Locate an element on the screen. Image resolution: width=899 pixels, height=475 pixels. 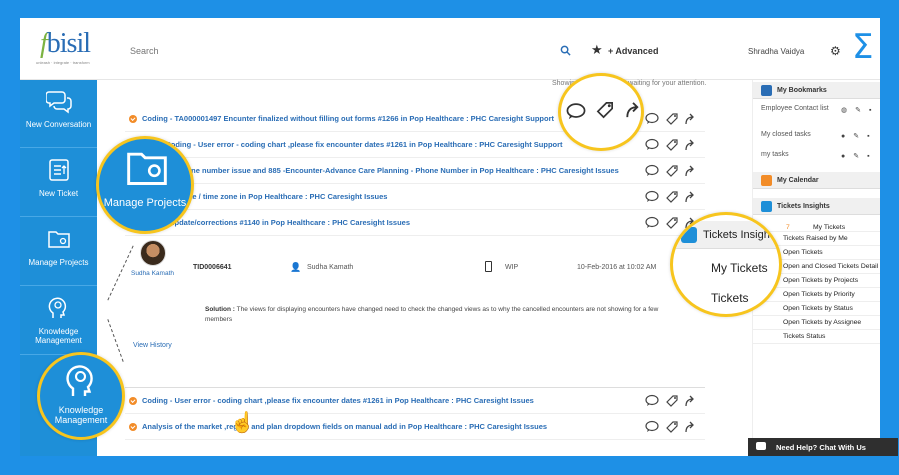
callout-my-tickets: My Tickets is located at coordinates (739, 268).